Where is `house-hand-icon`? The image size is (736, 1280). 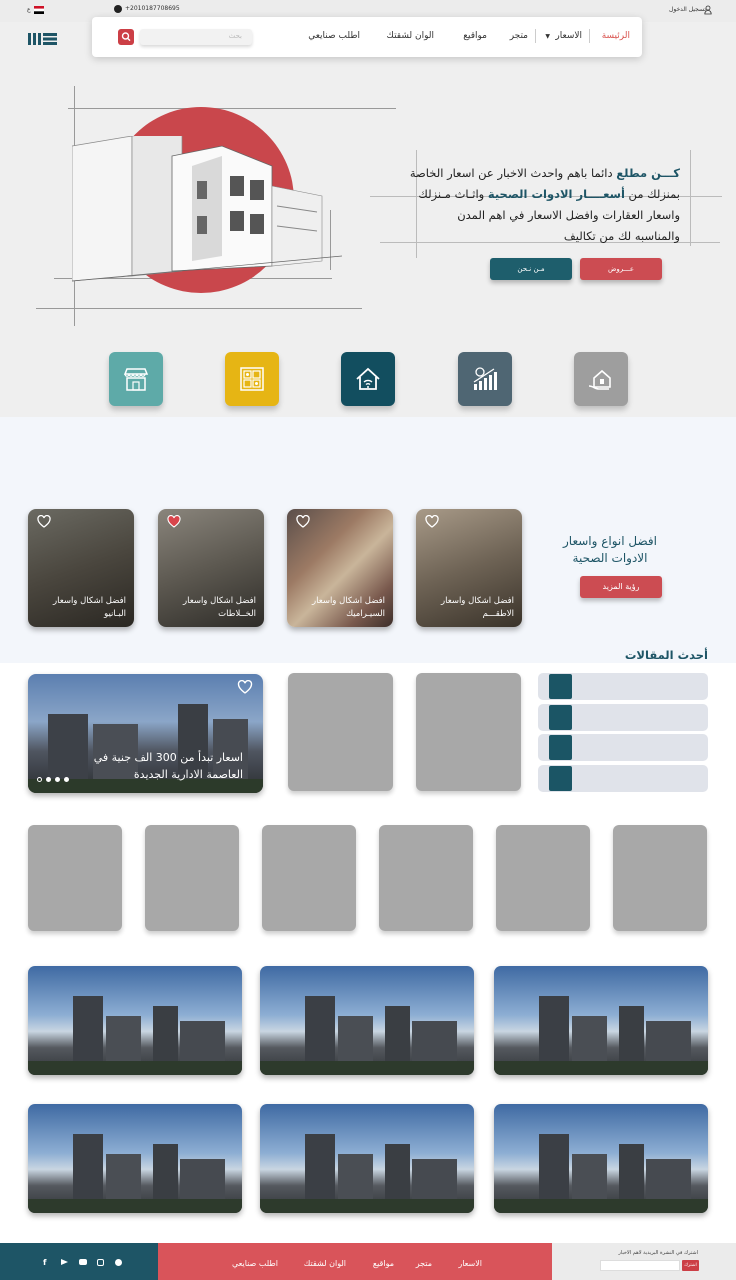
house-hand-icon is located at coordinates (599, 379).